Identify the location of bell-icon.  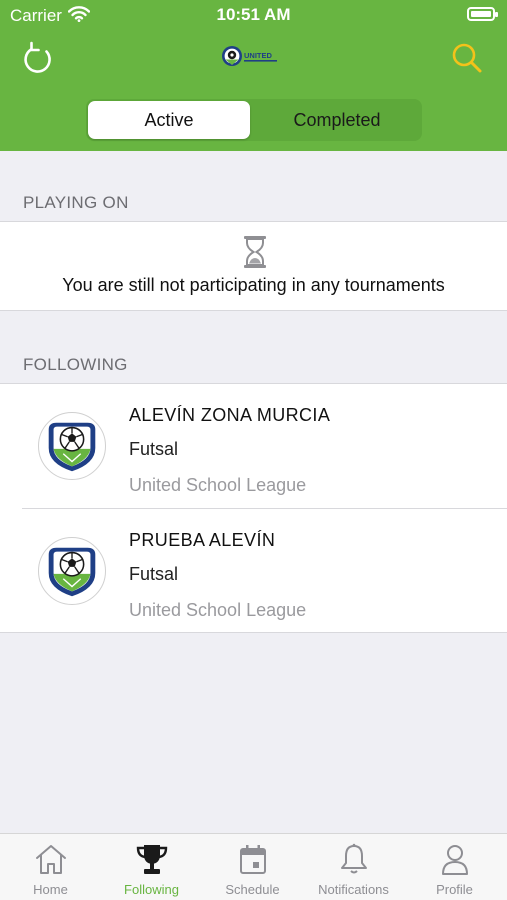
(354, 858).